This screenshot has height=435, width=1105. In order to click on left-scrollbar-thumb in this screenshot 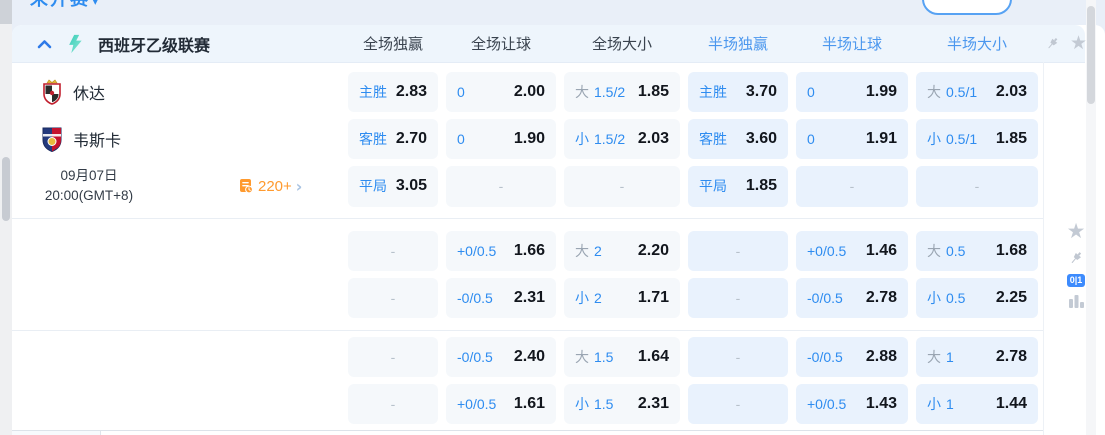, I will do `click(6, 189)`.